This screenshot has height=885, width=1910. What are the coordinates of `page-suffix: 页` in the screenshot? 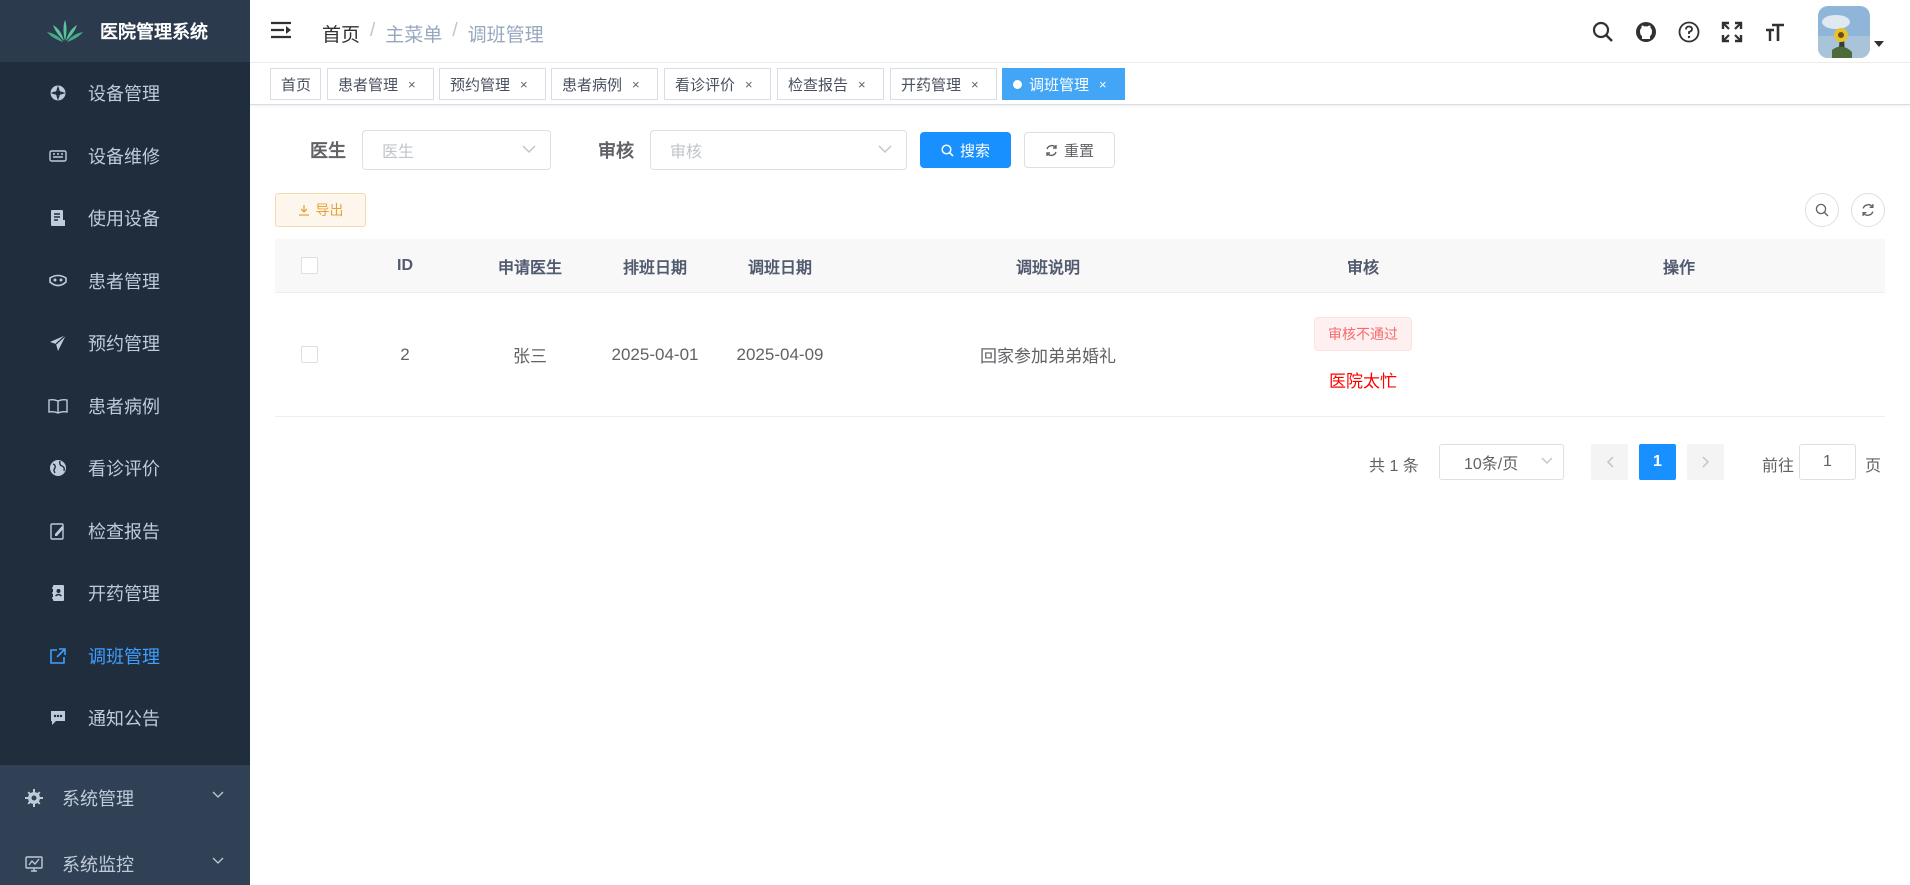 It's located at (1873, 466).